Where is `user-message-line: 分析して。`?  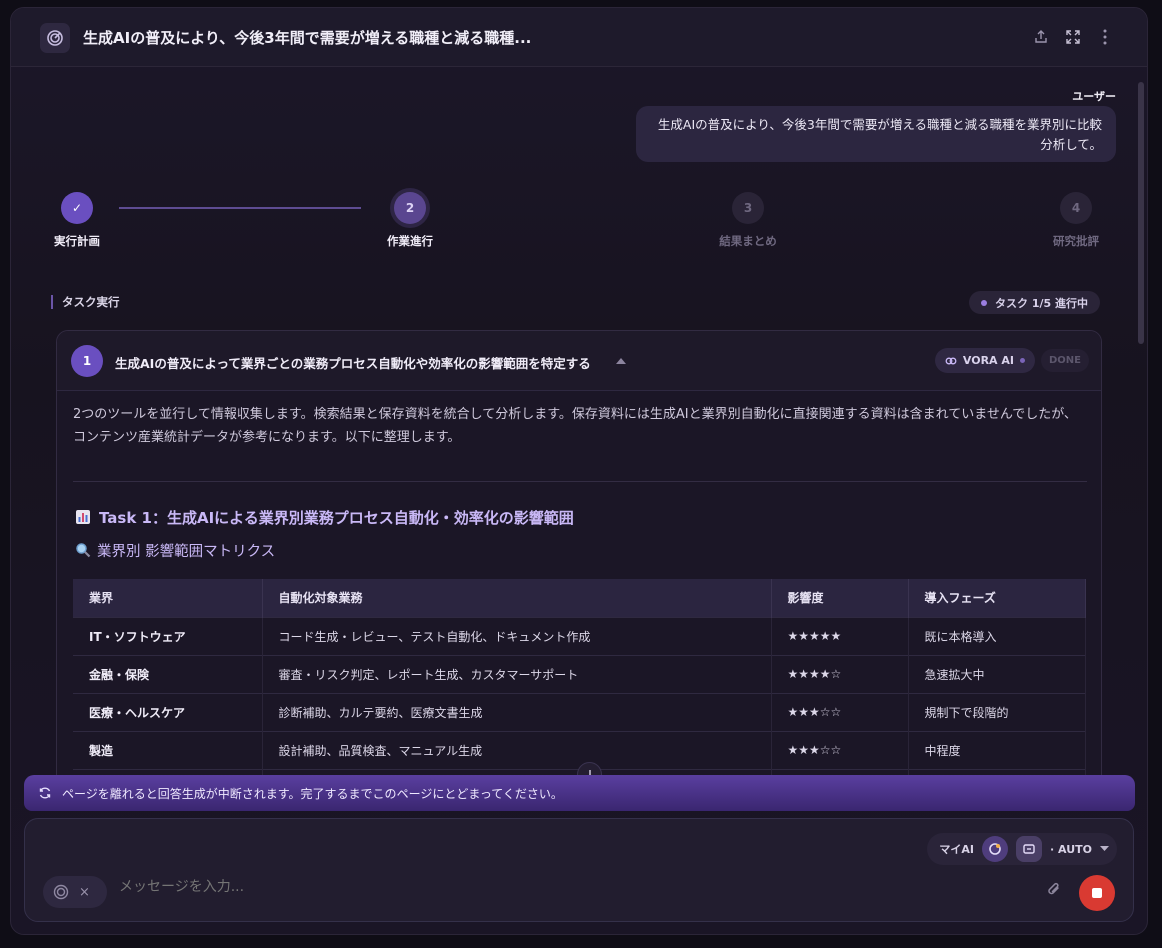 user-message-line: 分析して。 is located at coordinates (1071, 144).